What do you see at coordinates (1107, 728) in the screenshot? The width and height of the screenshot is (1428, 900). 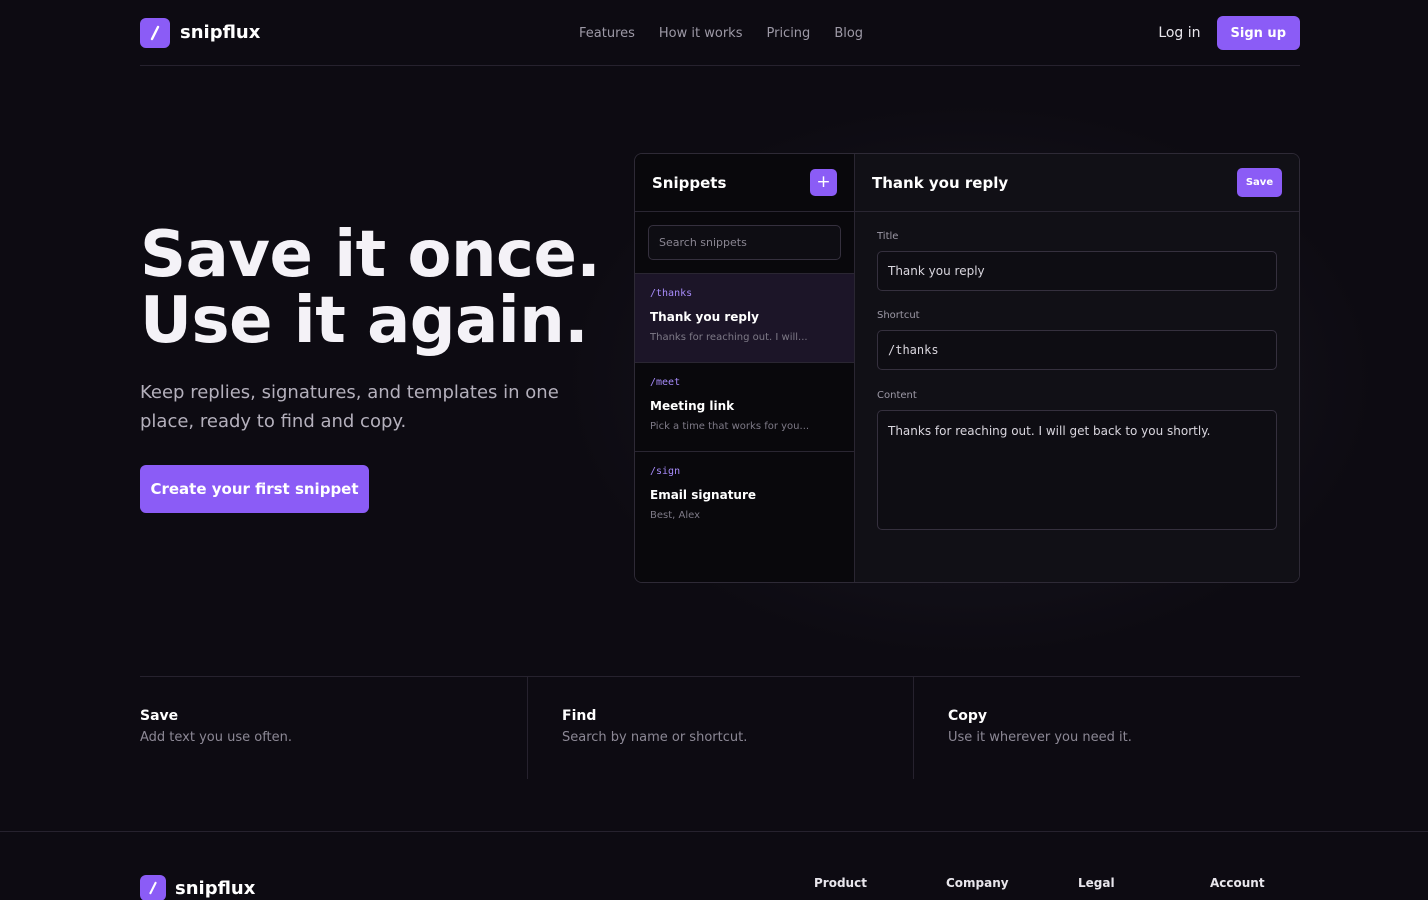 I see `feature-copy: Copy Use it wherever you need it.` at bounding box center [1107, 728].